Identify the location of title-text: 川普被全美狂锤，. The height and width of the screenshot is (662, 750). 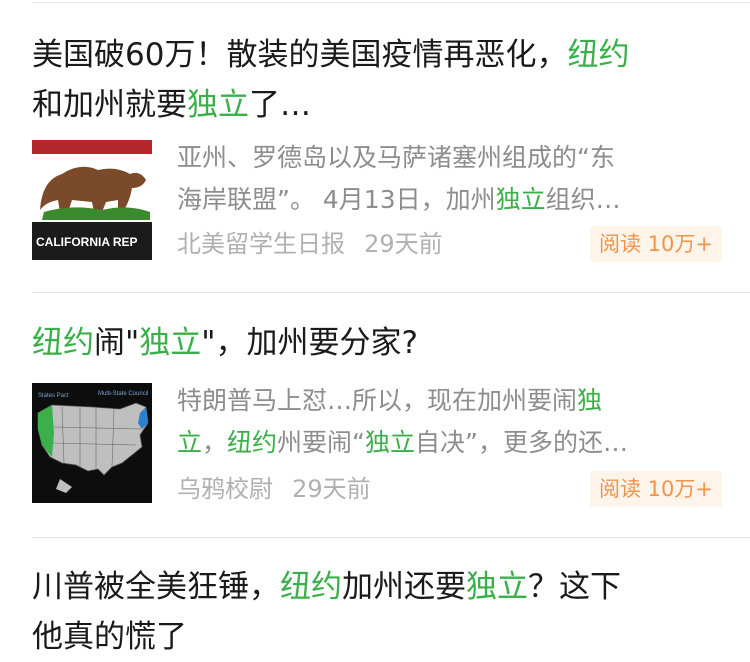
(156, 587).